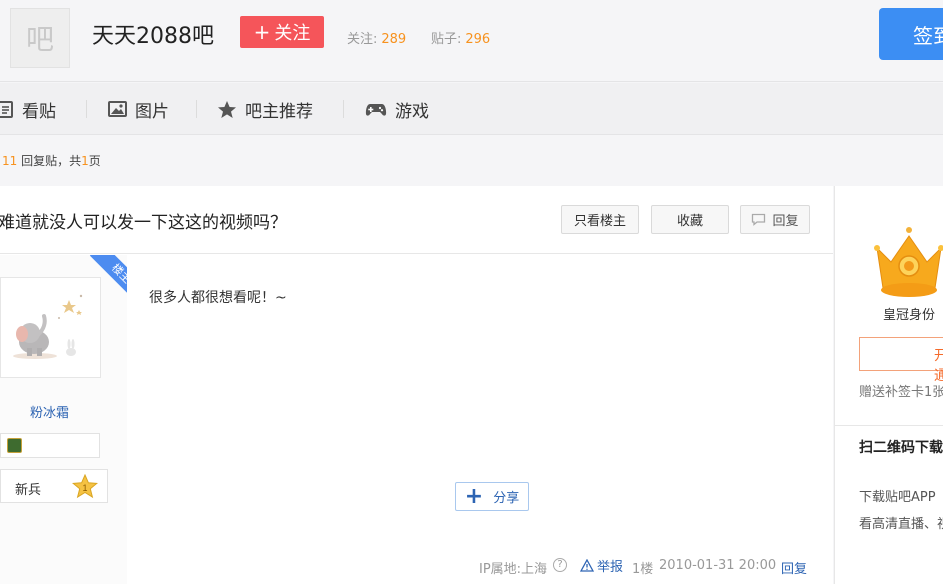 This screenshot has height=584, width=943. I want to click on crown-identity-label: 皇冠身份, so click(909, 315).